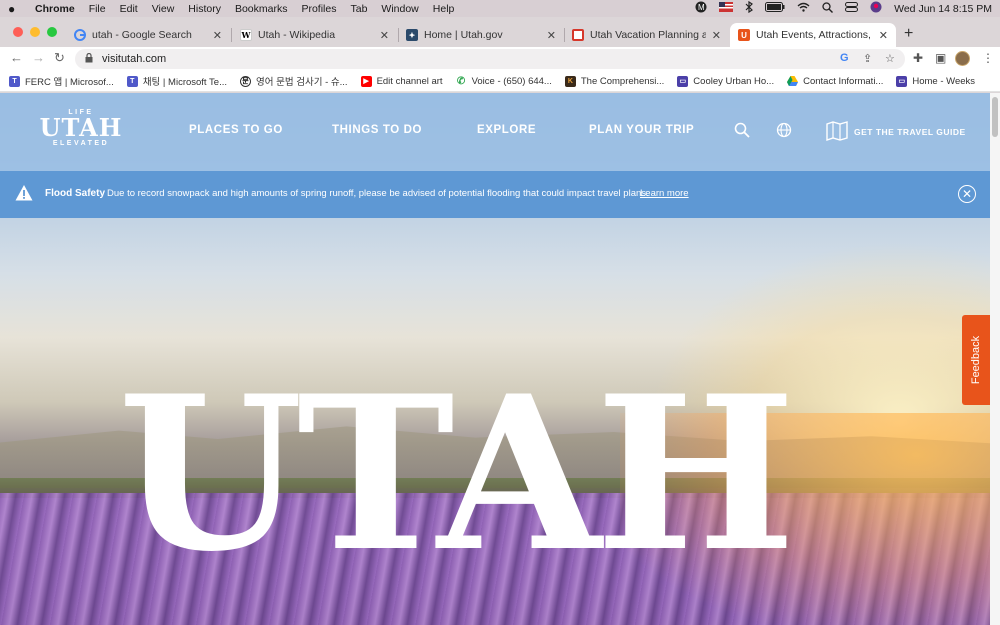  What do you see at coordinates (867, 58) in the screenshot?
I see `share-icon: ⇪` at bounding box center [867, 58].